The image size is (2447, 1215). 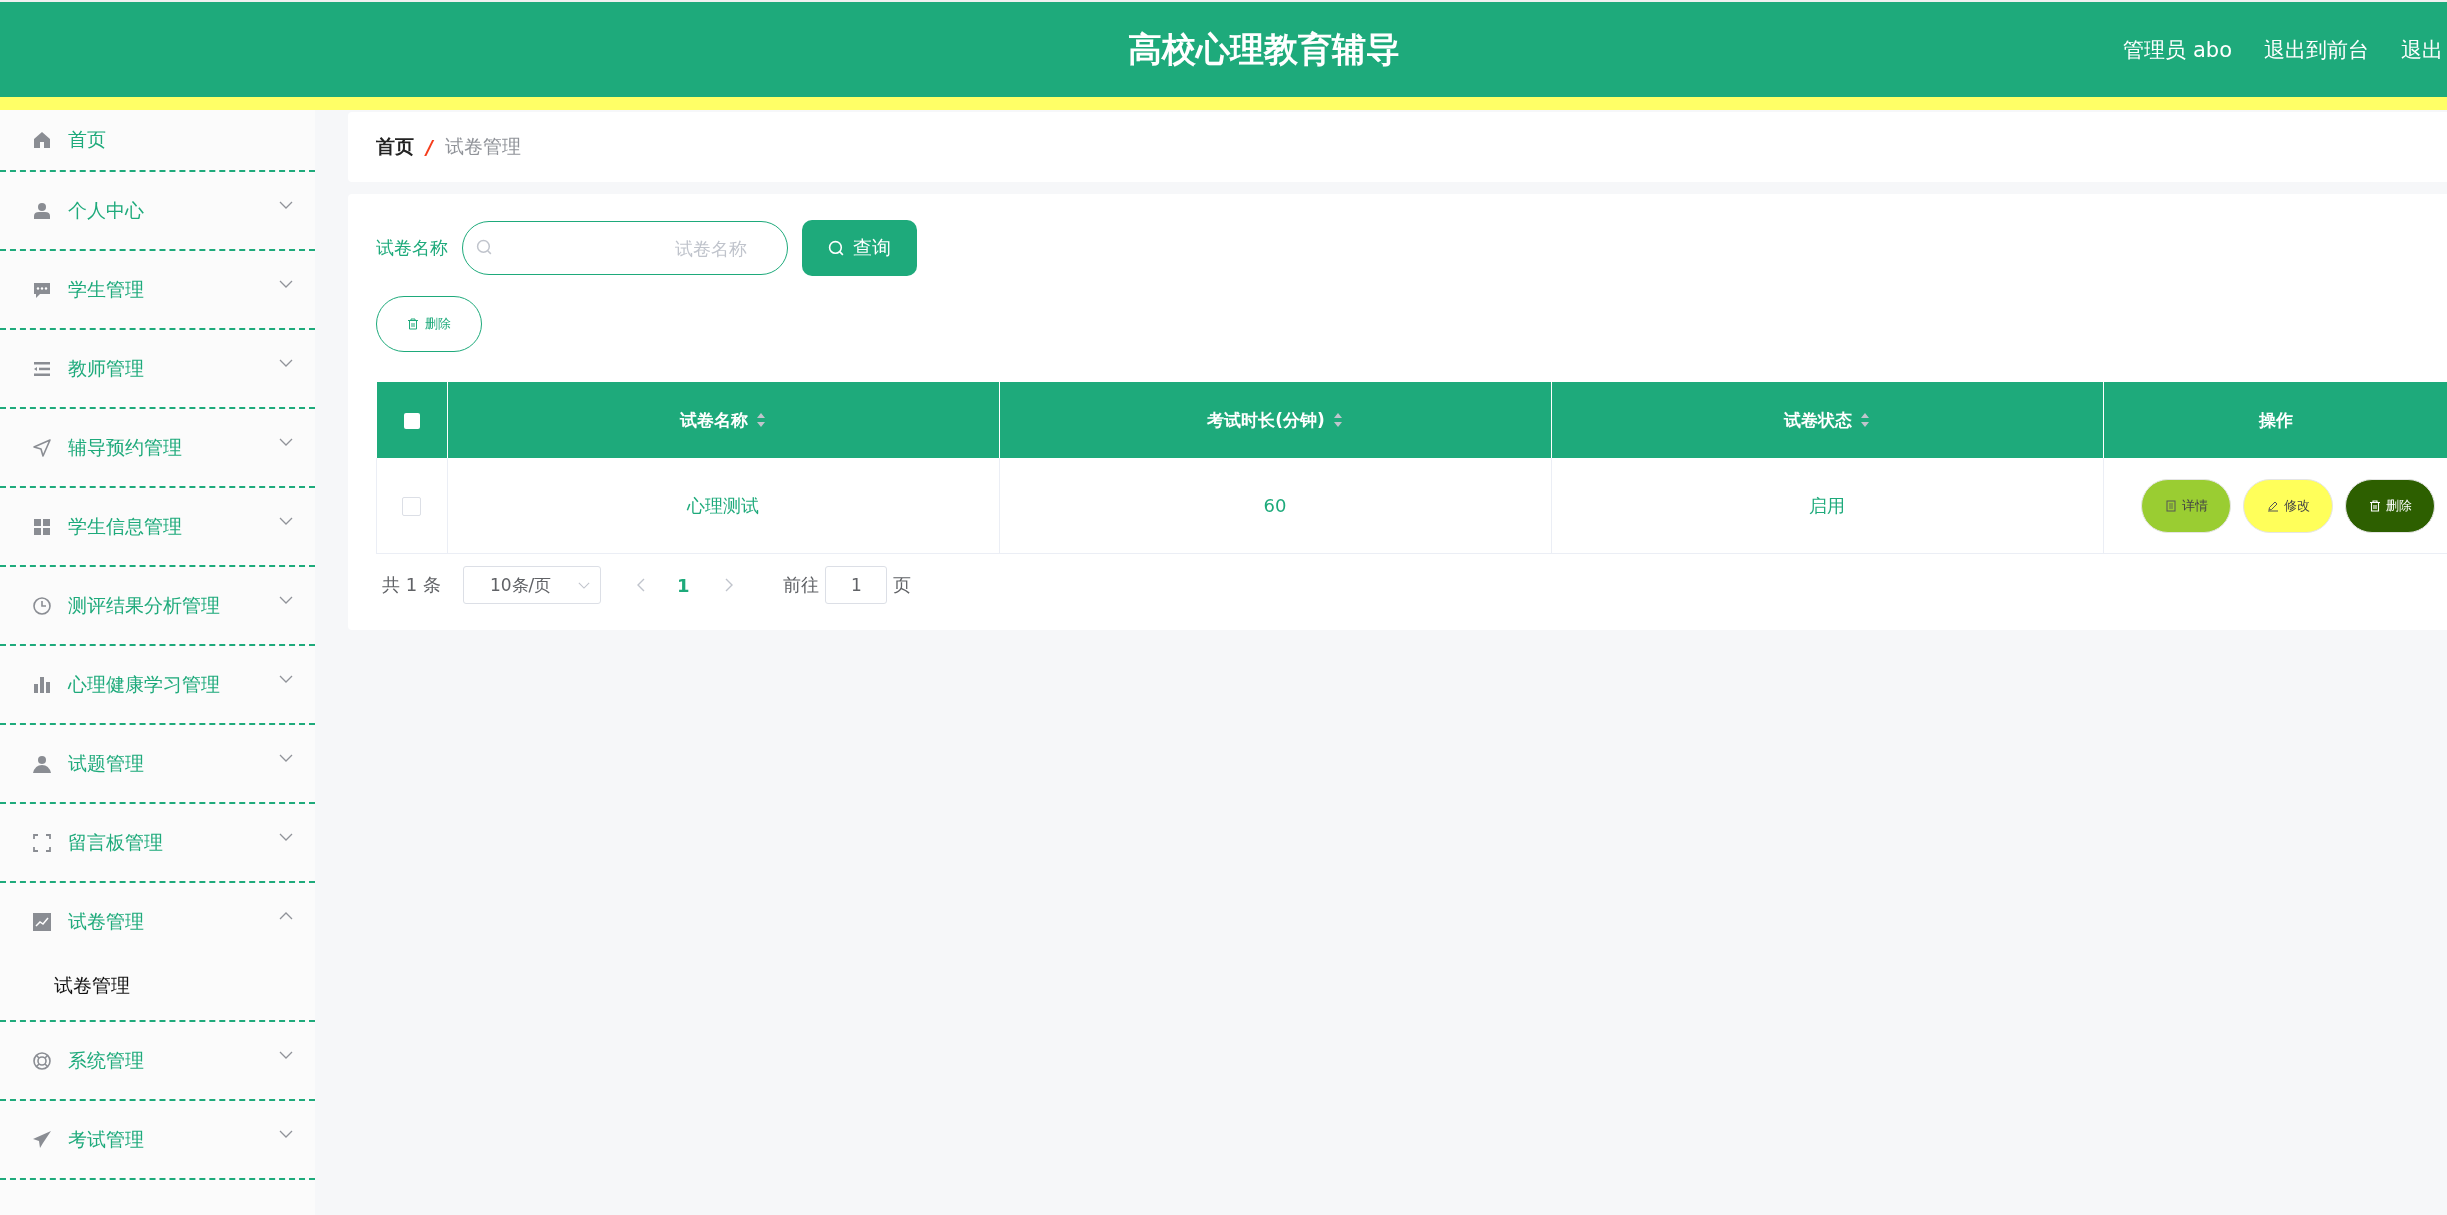 I want to click on row-checkbox, so click(x=412, y=507).